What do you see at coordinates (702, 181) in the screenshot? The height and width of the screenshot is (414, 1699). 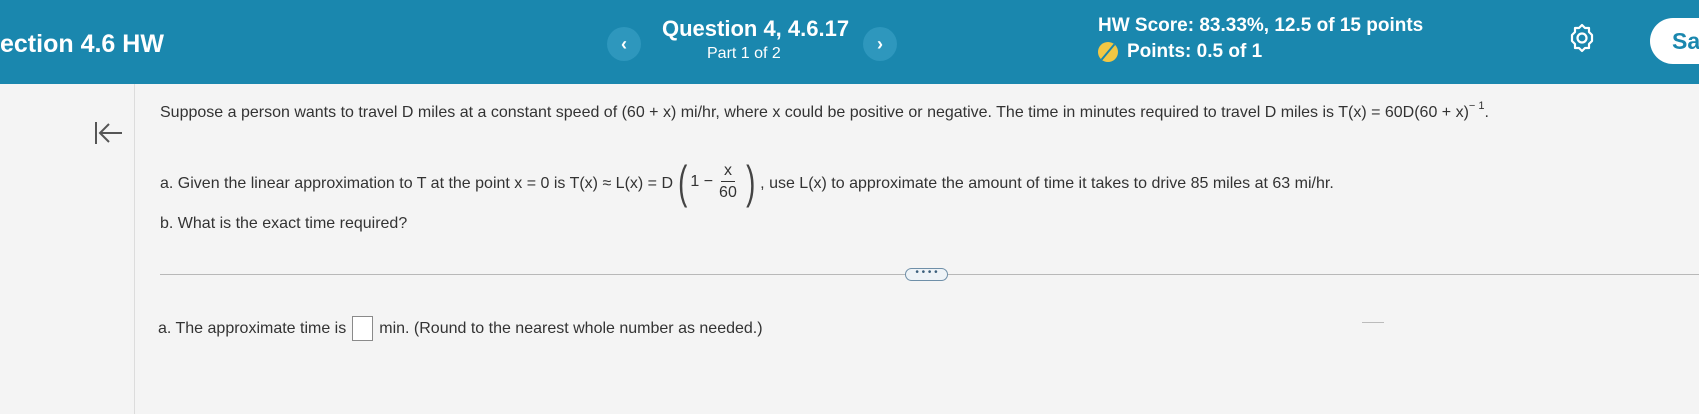 I see `one-minus: 1 −` at bounding box center [702, 181].